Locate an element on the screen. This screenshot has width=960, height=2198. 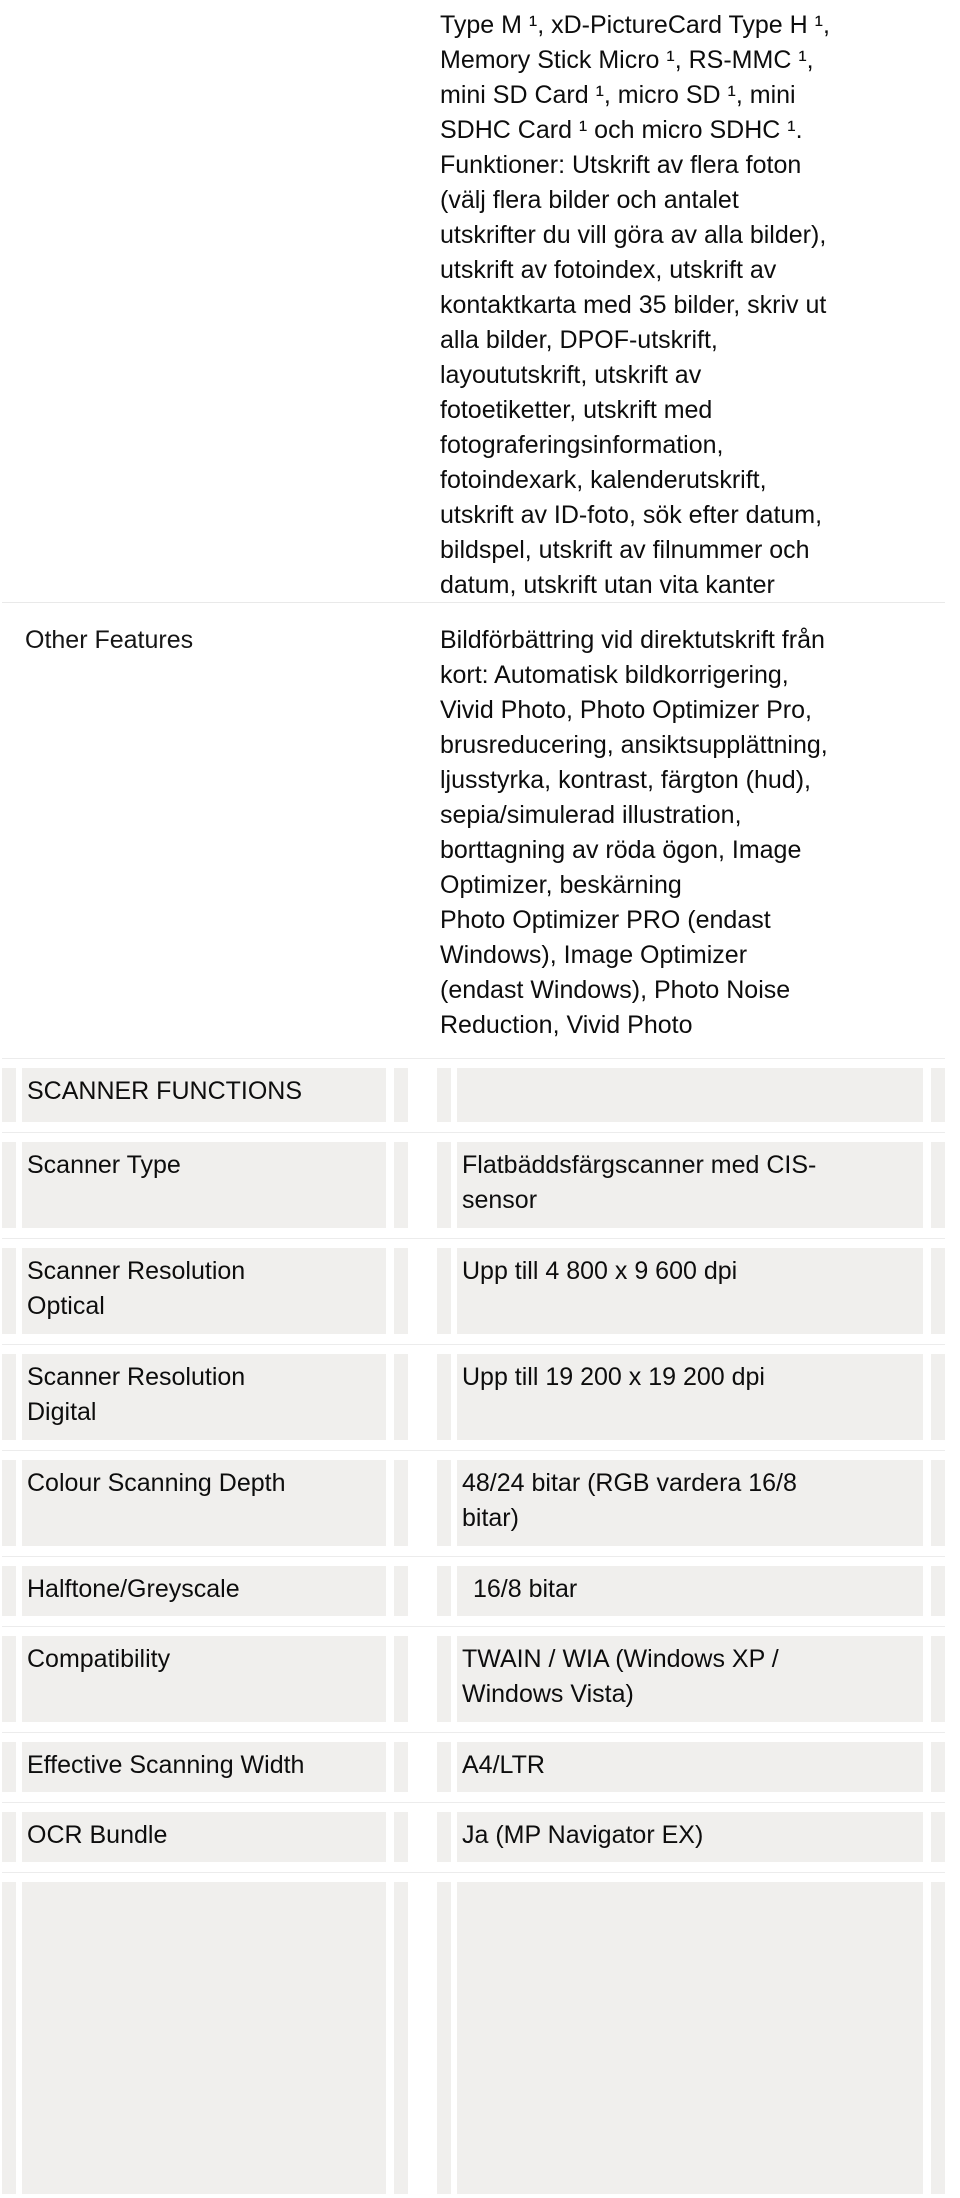
table-row: Halftone/Greyscale 16/8 bitar is located at coordinates (480, 1591).